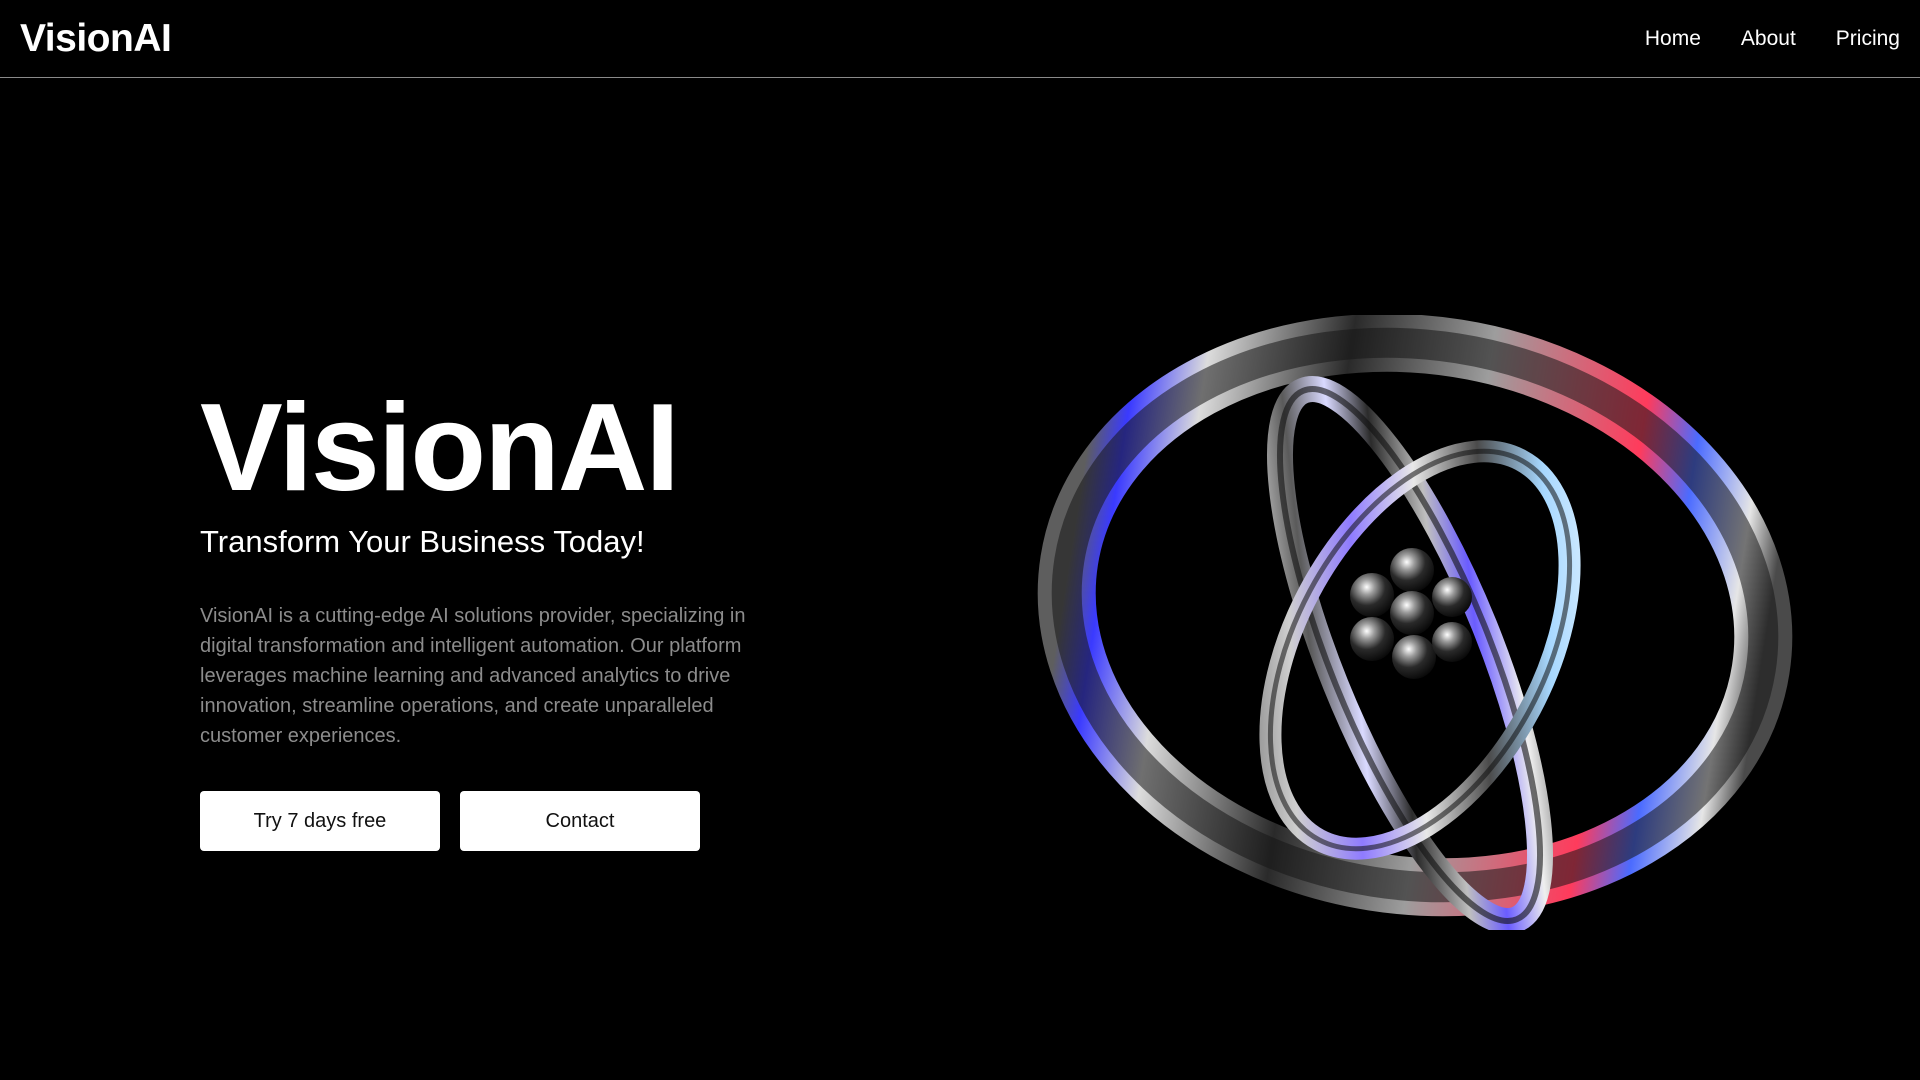  I want to click on hero-actions: Try 7 days free Contact, so click(520, 821).